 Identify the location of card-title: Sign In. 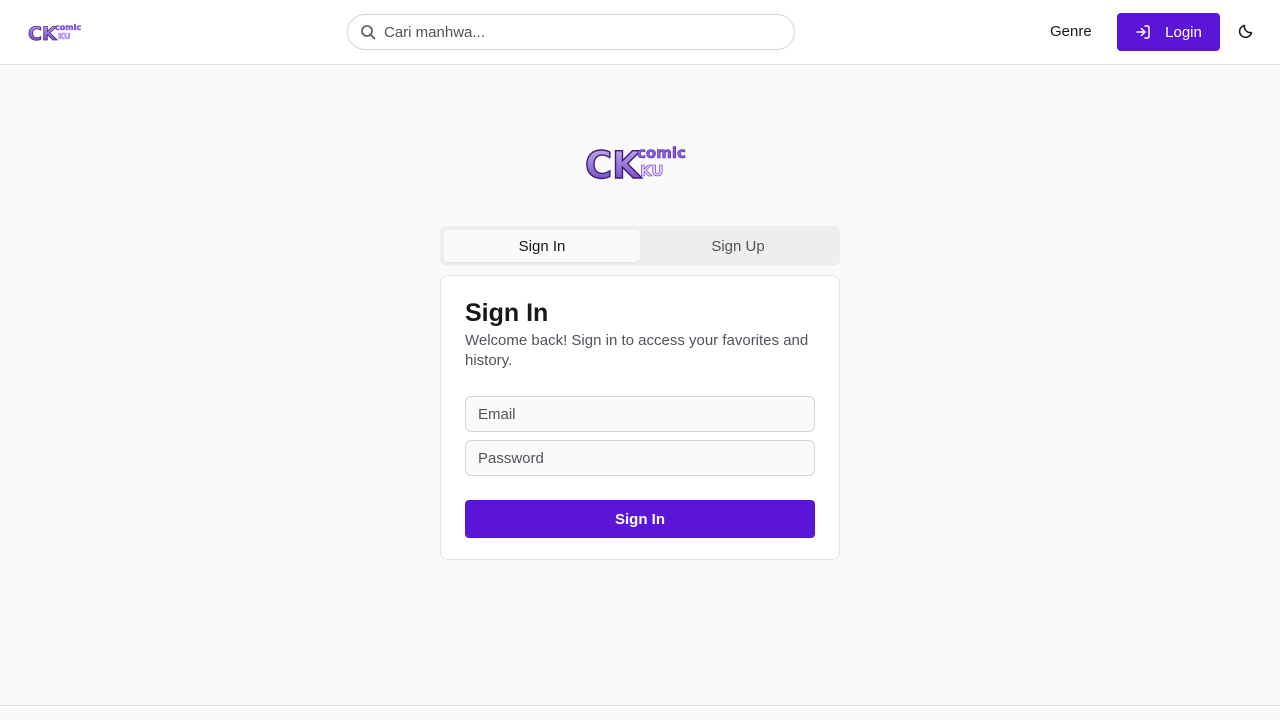
(507, 313).